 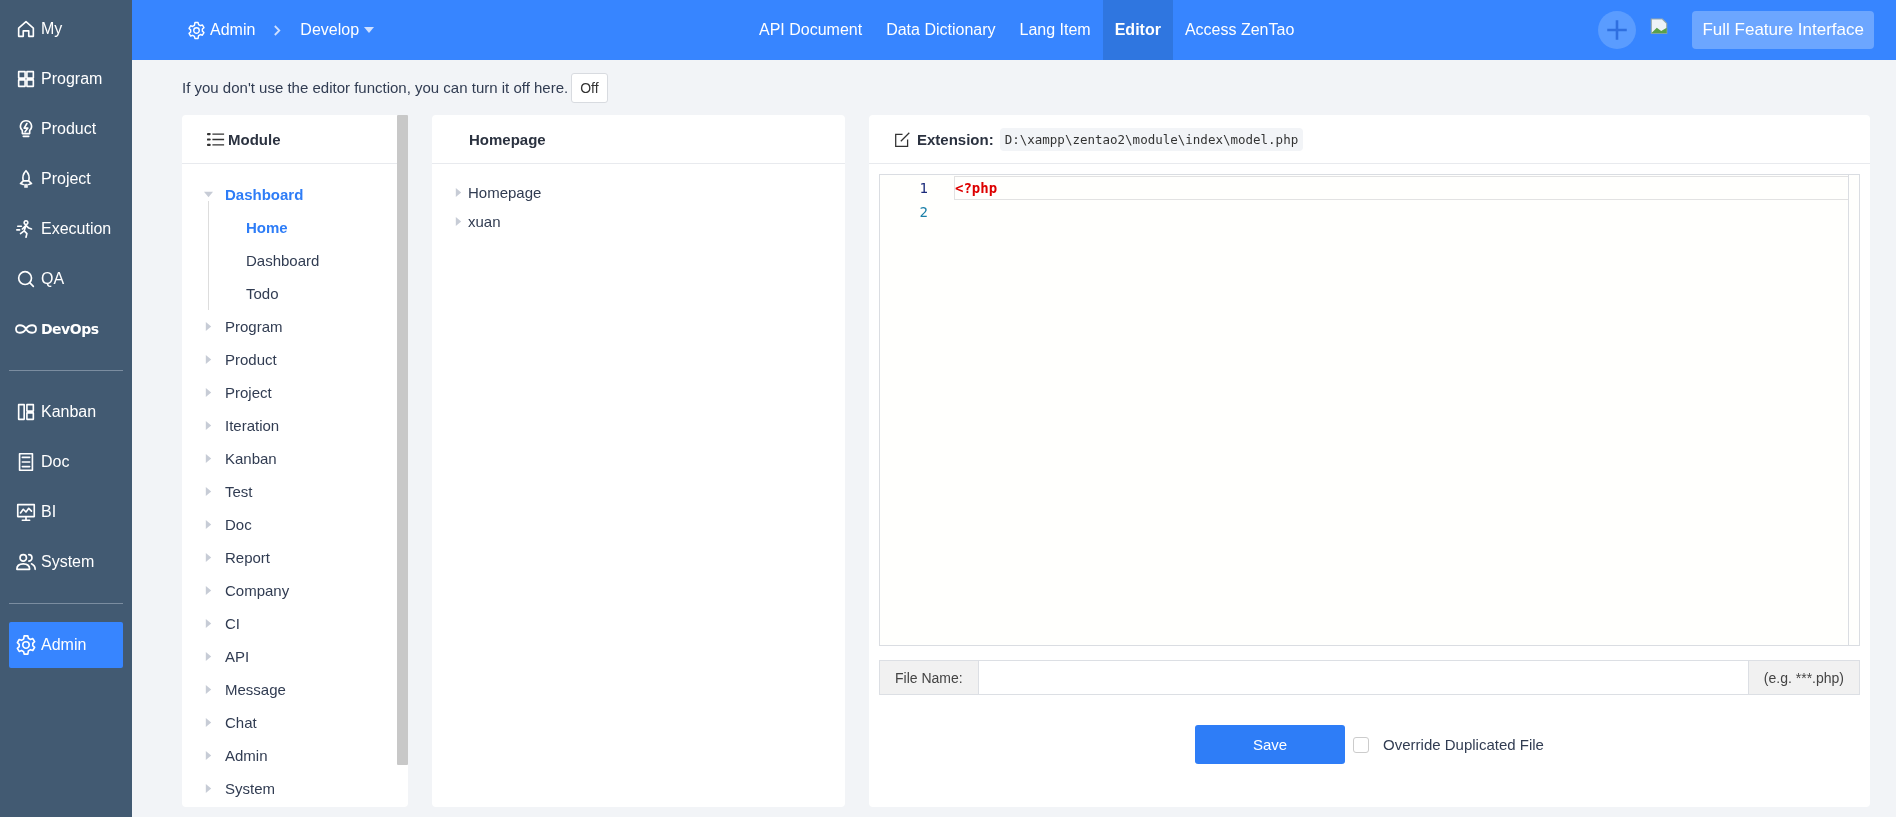 What do you see at coordinates (955, 139) in the screenshot?
I see `extension-label: Extension:` at bounding box center [955, 139].